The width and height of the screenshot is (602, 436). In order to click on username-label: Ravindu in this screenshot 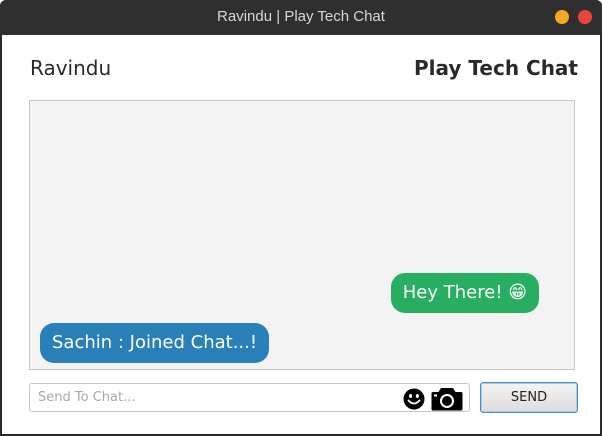, I will do `click(71, 68)`.